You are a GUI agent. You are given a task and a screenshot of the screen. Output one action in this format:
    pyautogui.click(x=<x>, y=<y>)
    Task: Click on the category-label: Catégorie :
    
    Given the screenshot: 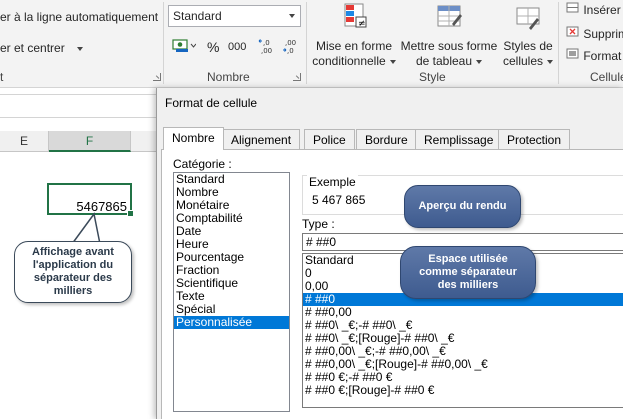 What is the action you would take?
    pyautogui.click(x=202, y=164)
    